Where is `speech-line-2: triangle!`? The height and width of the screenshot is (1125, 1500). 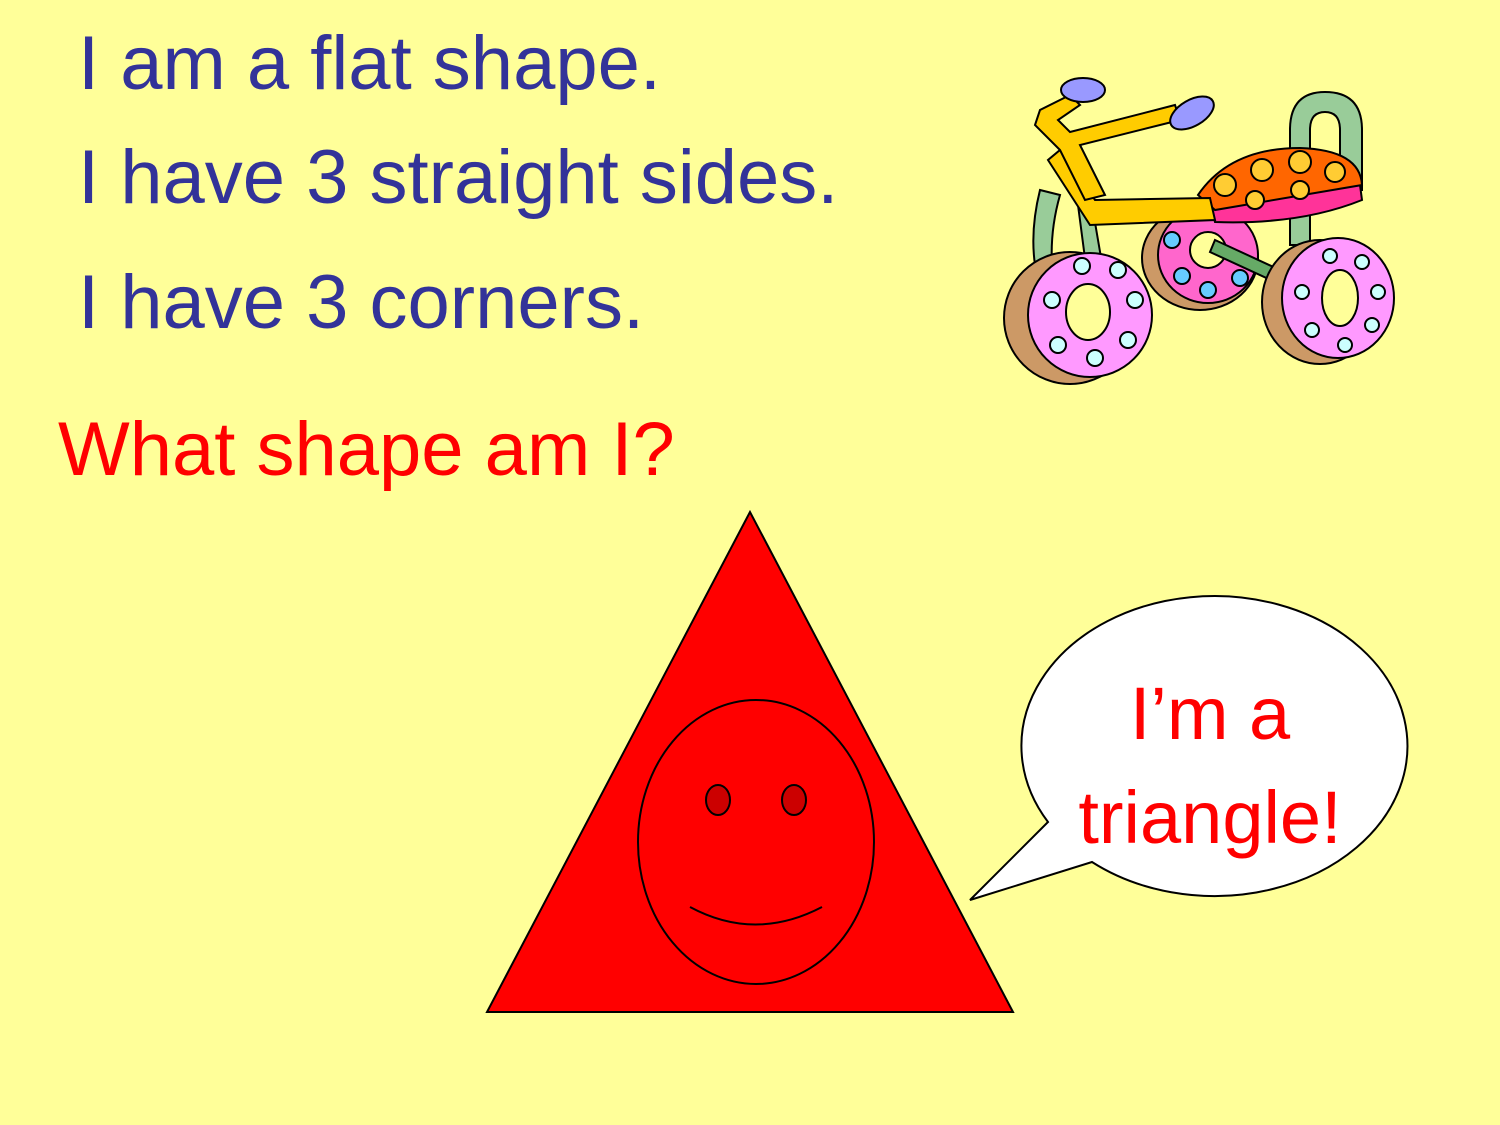
speech-line-2: triangle! is located at coordinates (1210, 817).